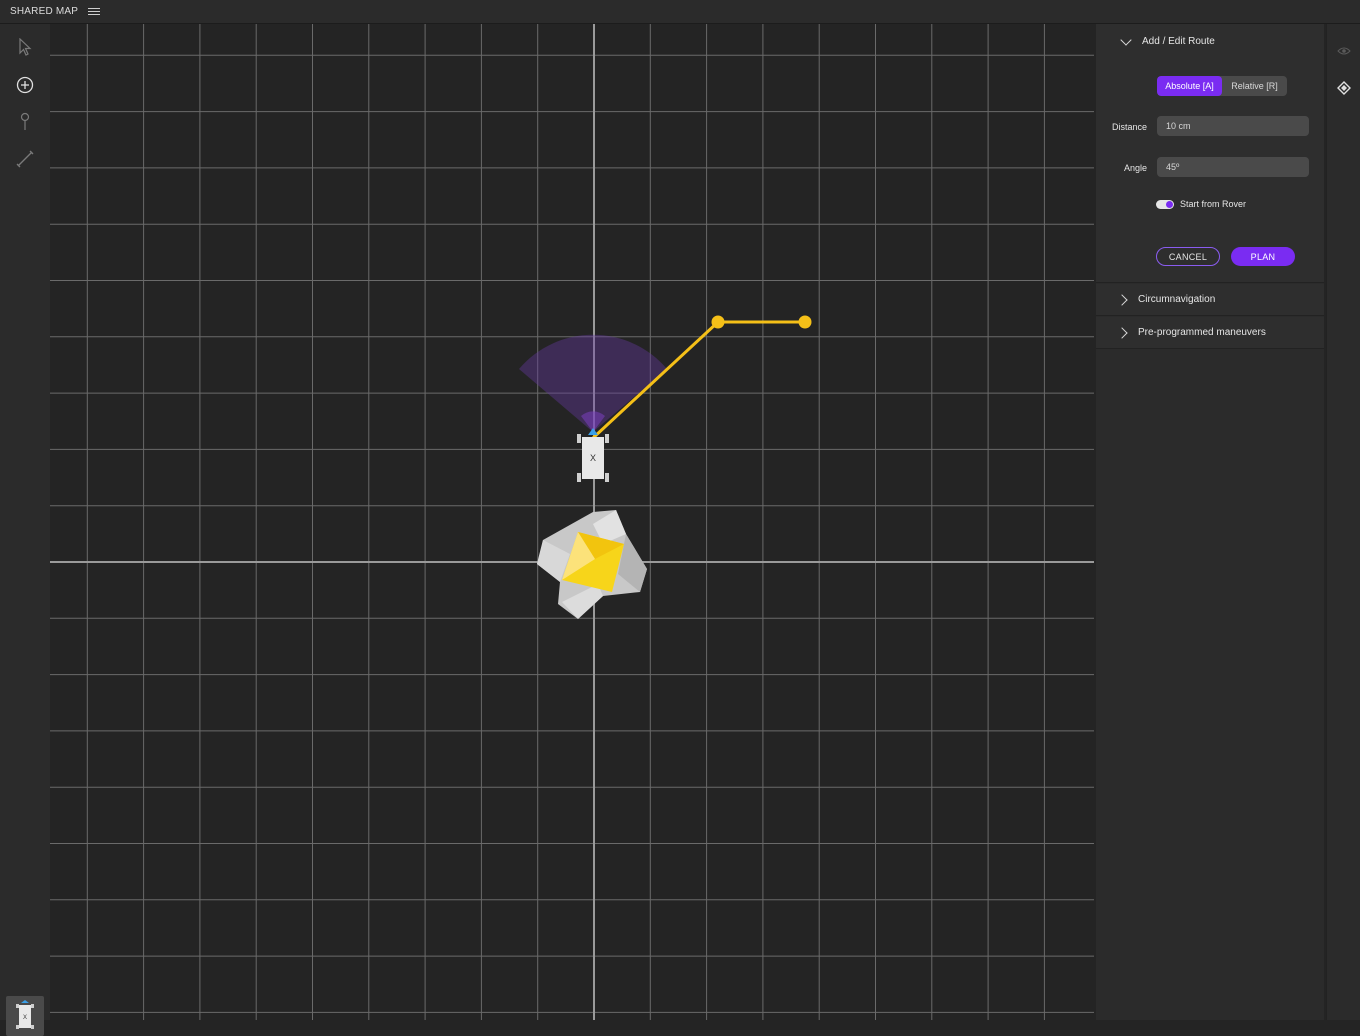 The height and width of the screenshot is (1036, 1360). I want to click on top-bar: SHARED MAP, so click(680, 12).